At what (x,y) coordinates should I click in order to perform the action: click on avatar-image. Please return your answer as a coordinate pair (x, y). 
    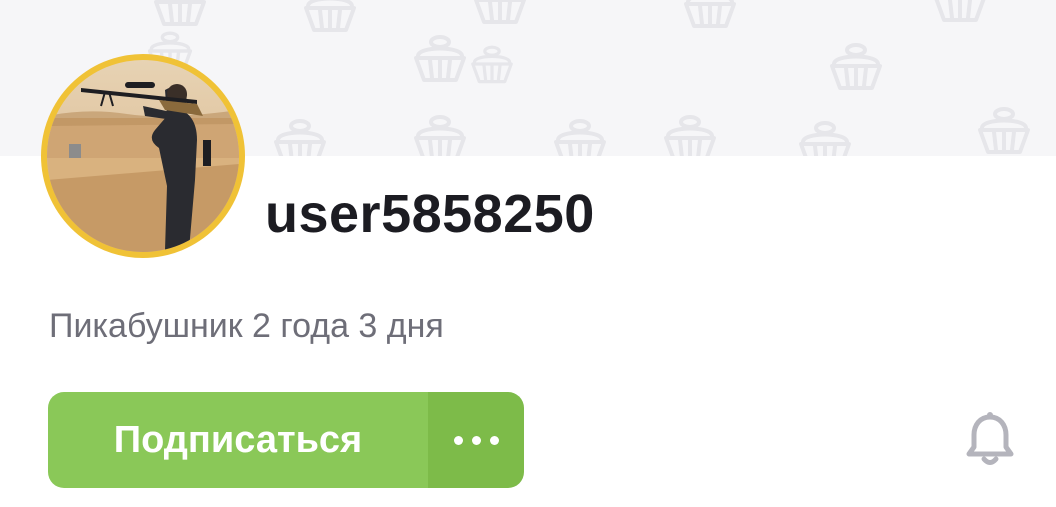
    Looking at the image, I should click on (143, 156).